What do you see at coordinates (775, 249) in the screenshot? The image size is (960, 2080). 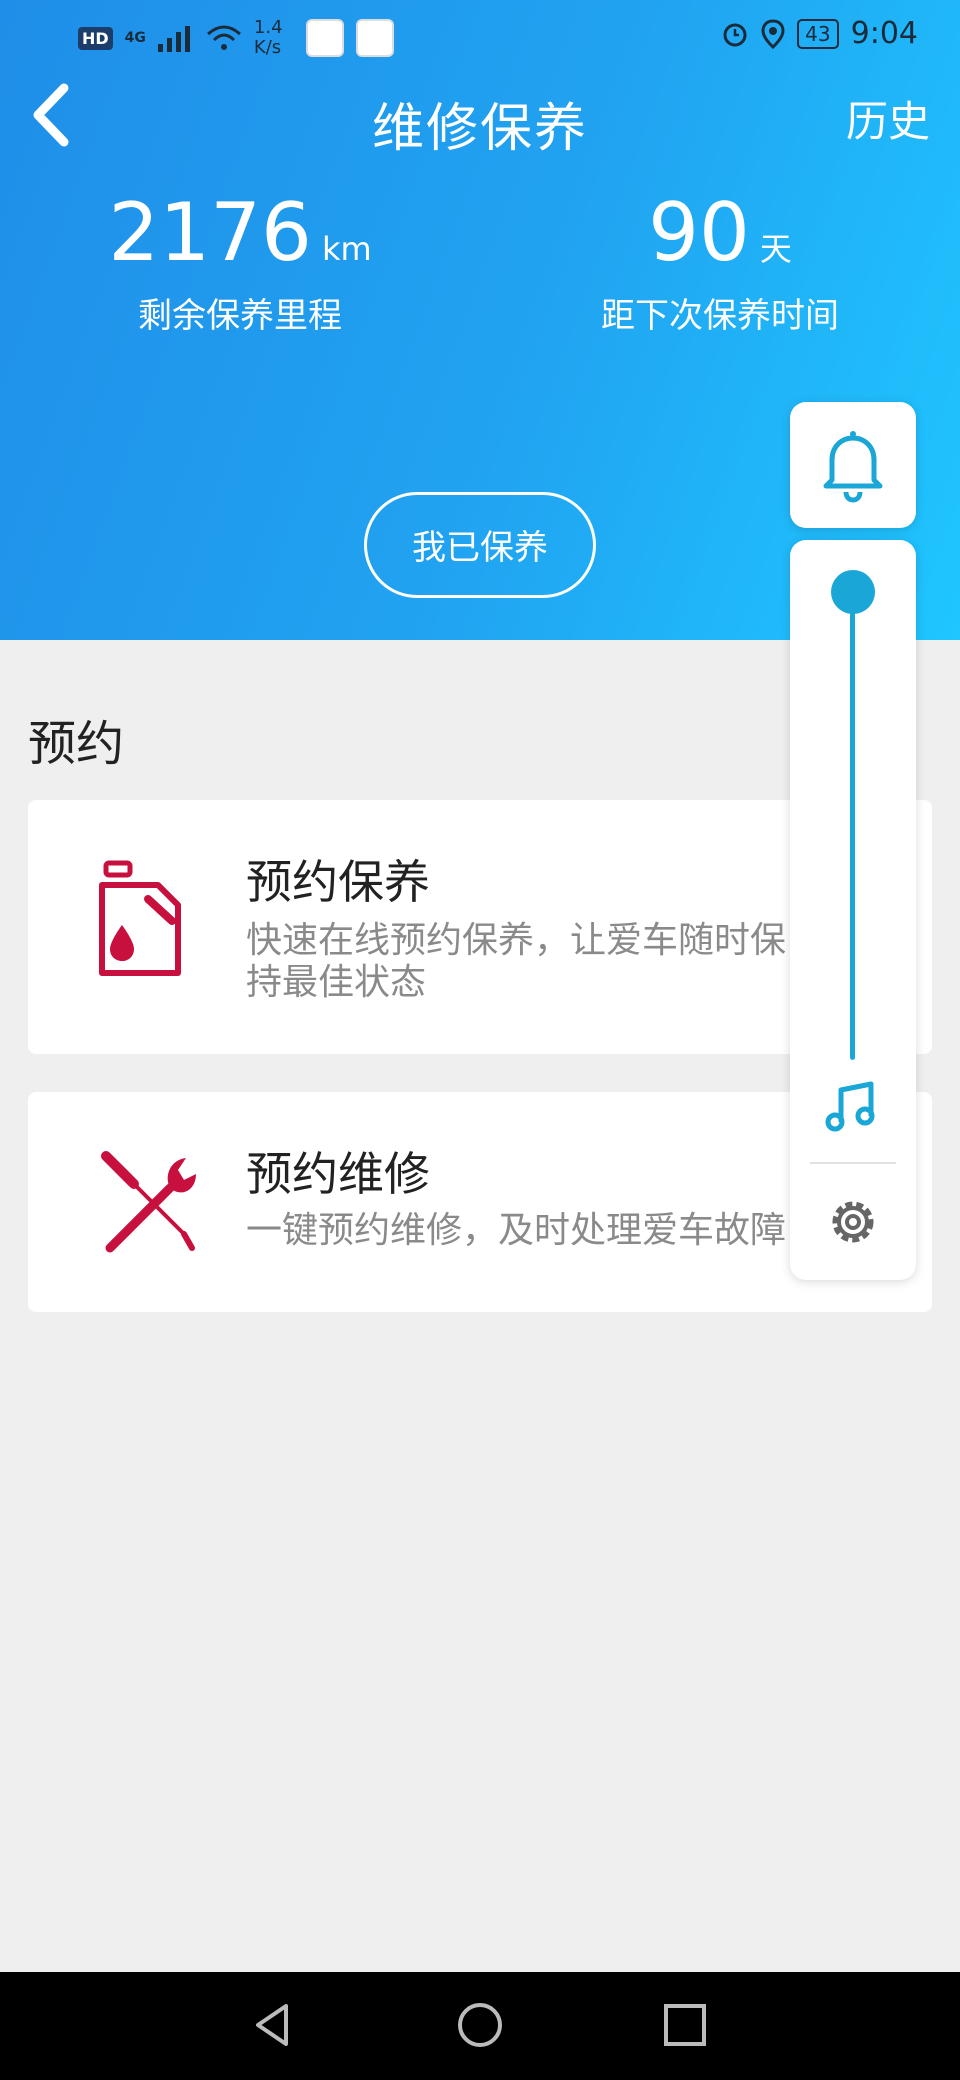 I see `days-unit: 天` at bounding box center [775, 249].